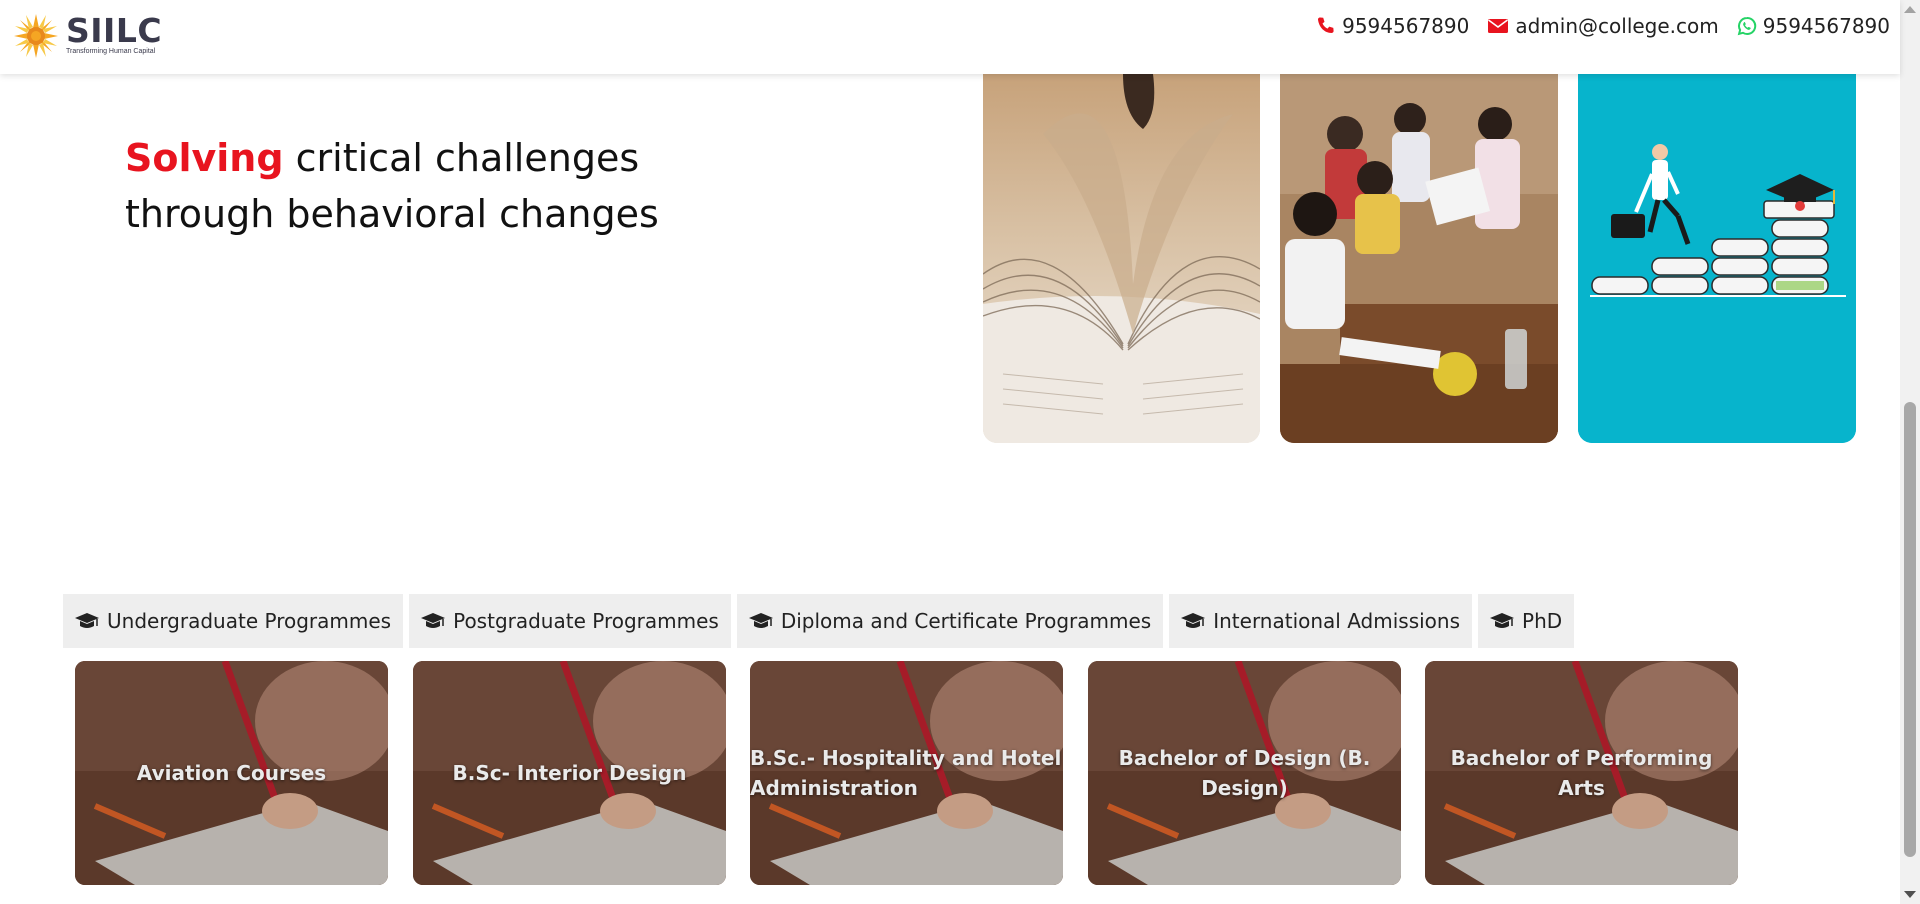 This screenshot has width=1920, height=904. I want to click on whatsapp-link: 9594567890, so click(1813, 26).